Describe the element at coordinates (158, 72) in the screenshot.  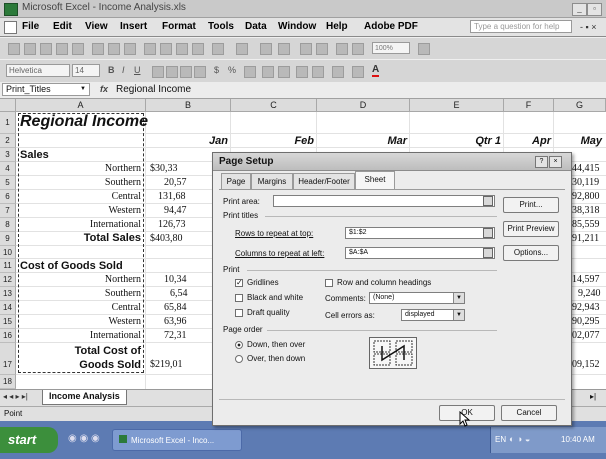
I see `align-left-icon` at that location.